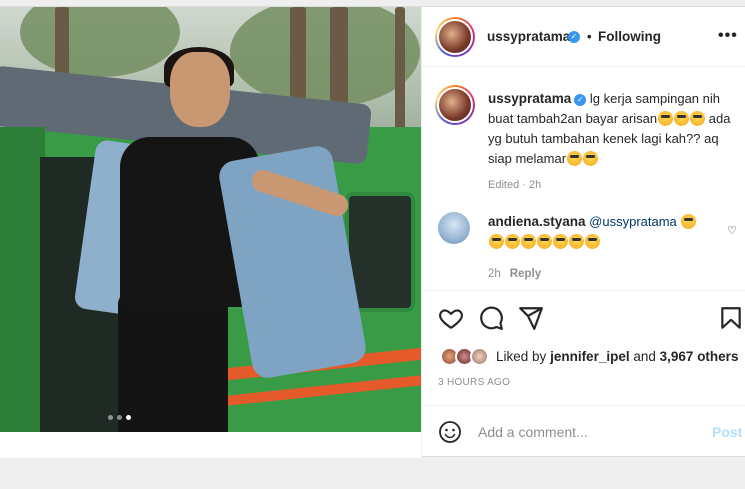 Image resolution: width=745 pixels, height=489 pixels. I want to click on caption-avatar, so click(455, 105).